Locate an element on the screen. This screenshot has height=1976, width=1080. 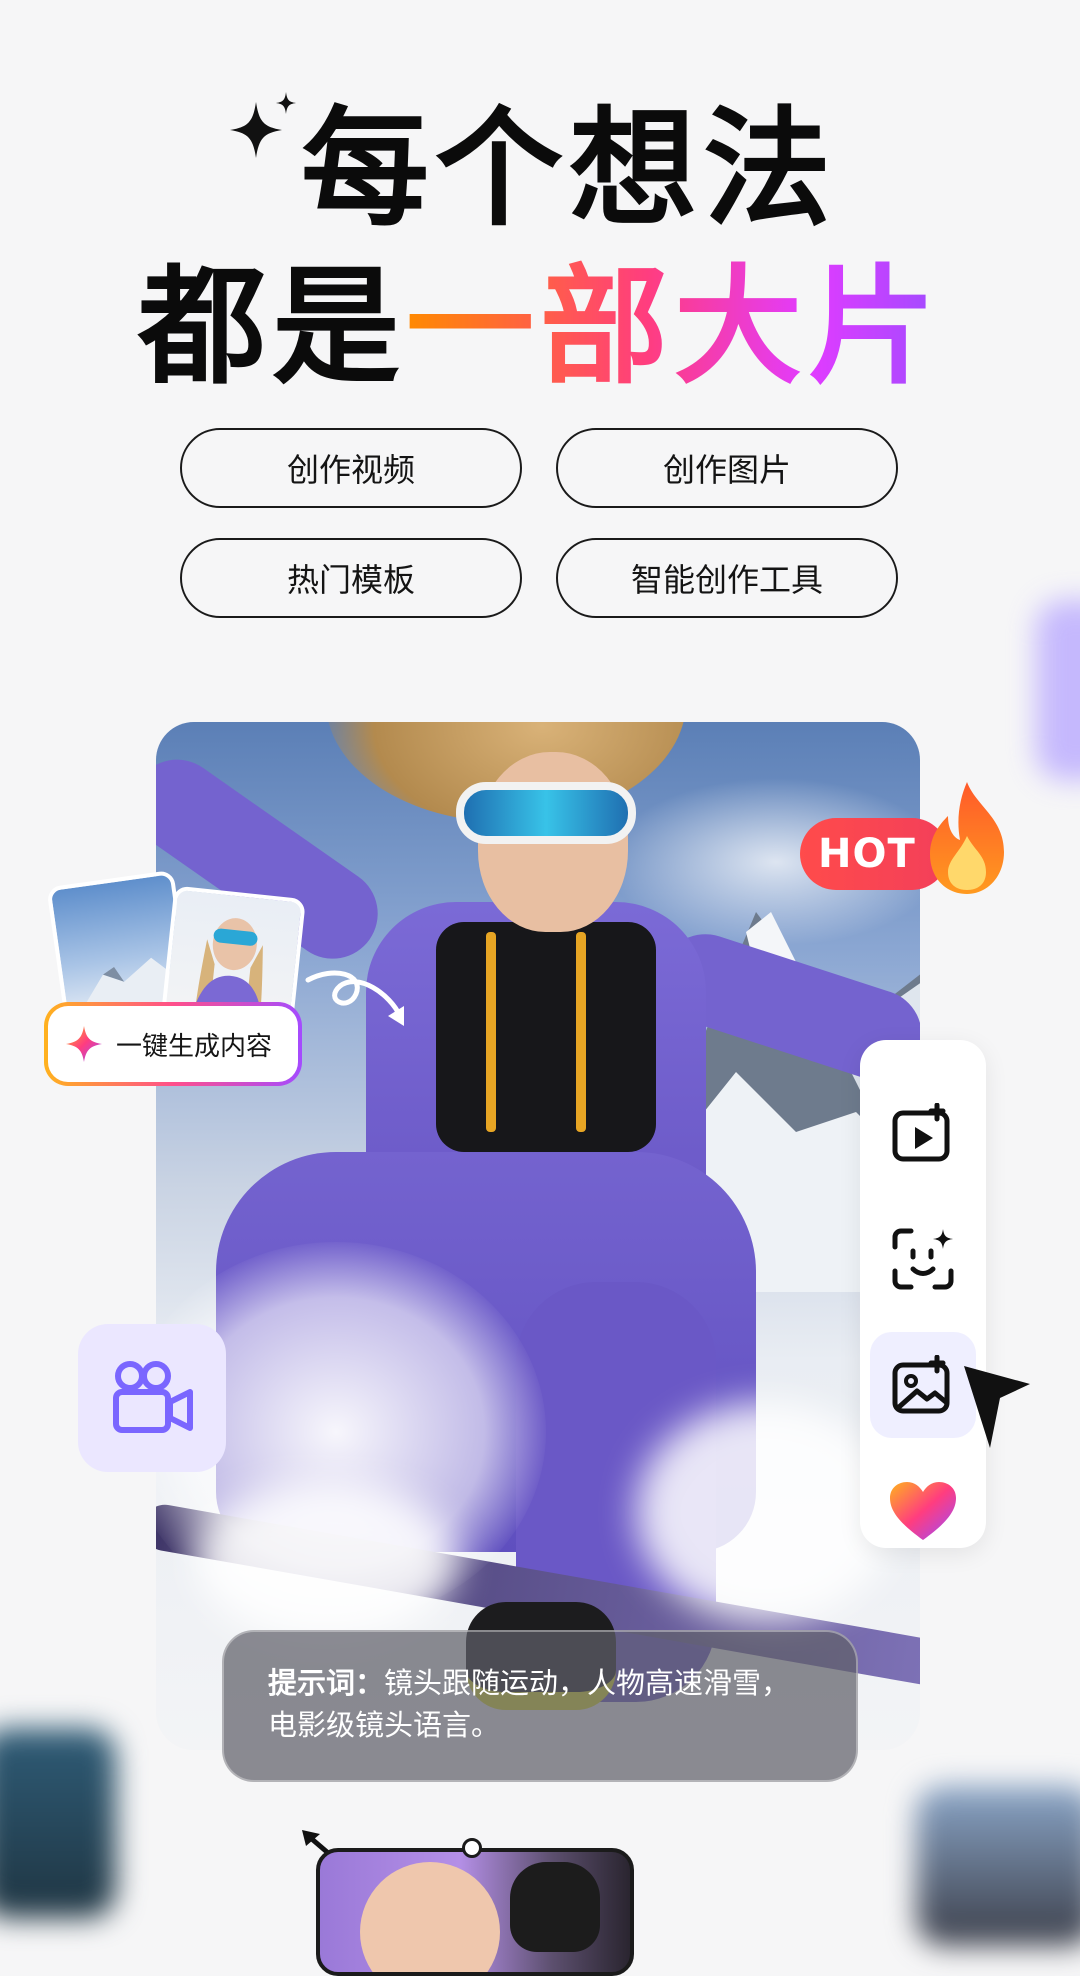
video-generate-icon is located at coordinates (921, 1132).